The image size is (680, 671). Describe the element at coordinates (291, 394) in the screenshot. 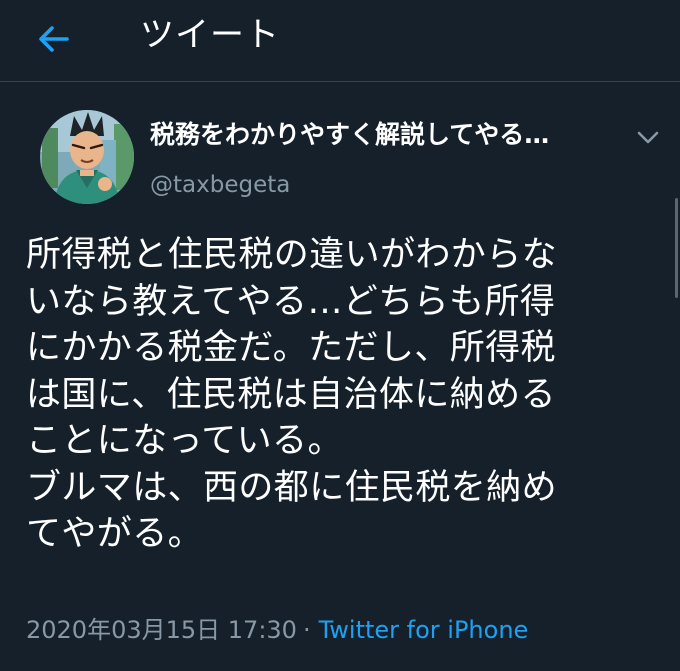

I see `tweet-text-line: は国に、住民税は自治体に納める` at that location.